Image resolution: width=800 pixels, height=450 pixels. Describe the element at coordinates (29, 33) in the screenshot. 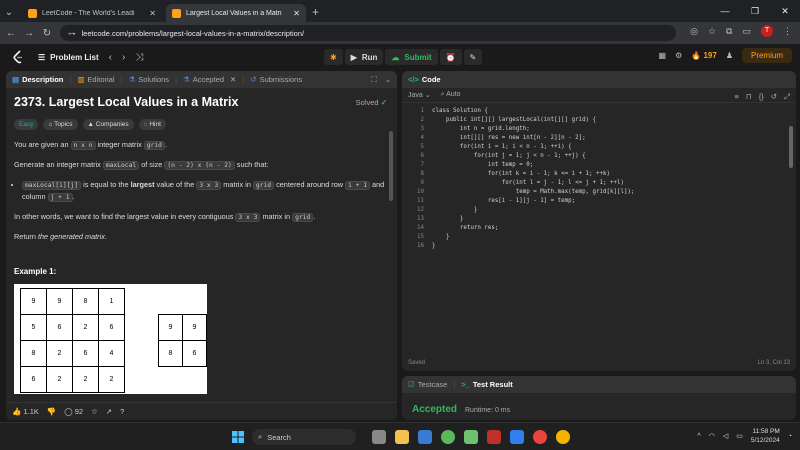

I see `forward-icon: →` at that location.